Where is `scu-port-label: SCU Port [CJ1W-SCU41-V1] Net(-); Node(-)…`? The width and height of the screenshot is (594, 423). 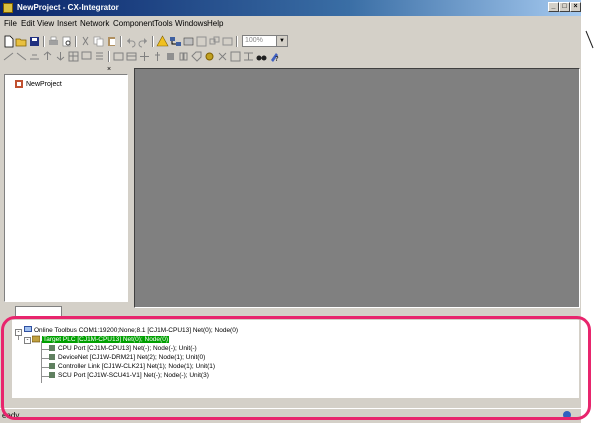 scu-port-label: SCU Port [CJ1W-SCU41-V1] Net(-); Node(-)… is located at coordinates (133, 375).